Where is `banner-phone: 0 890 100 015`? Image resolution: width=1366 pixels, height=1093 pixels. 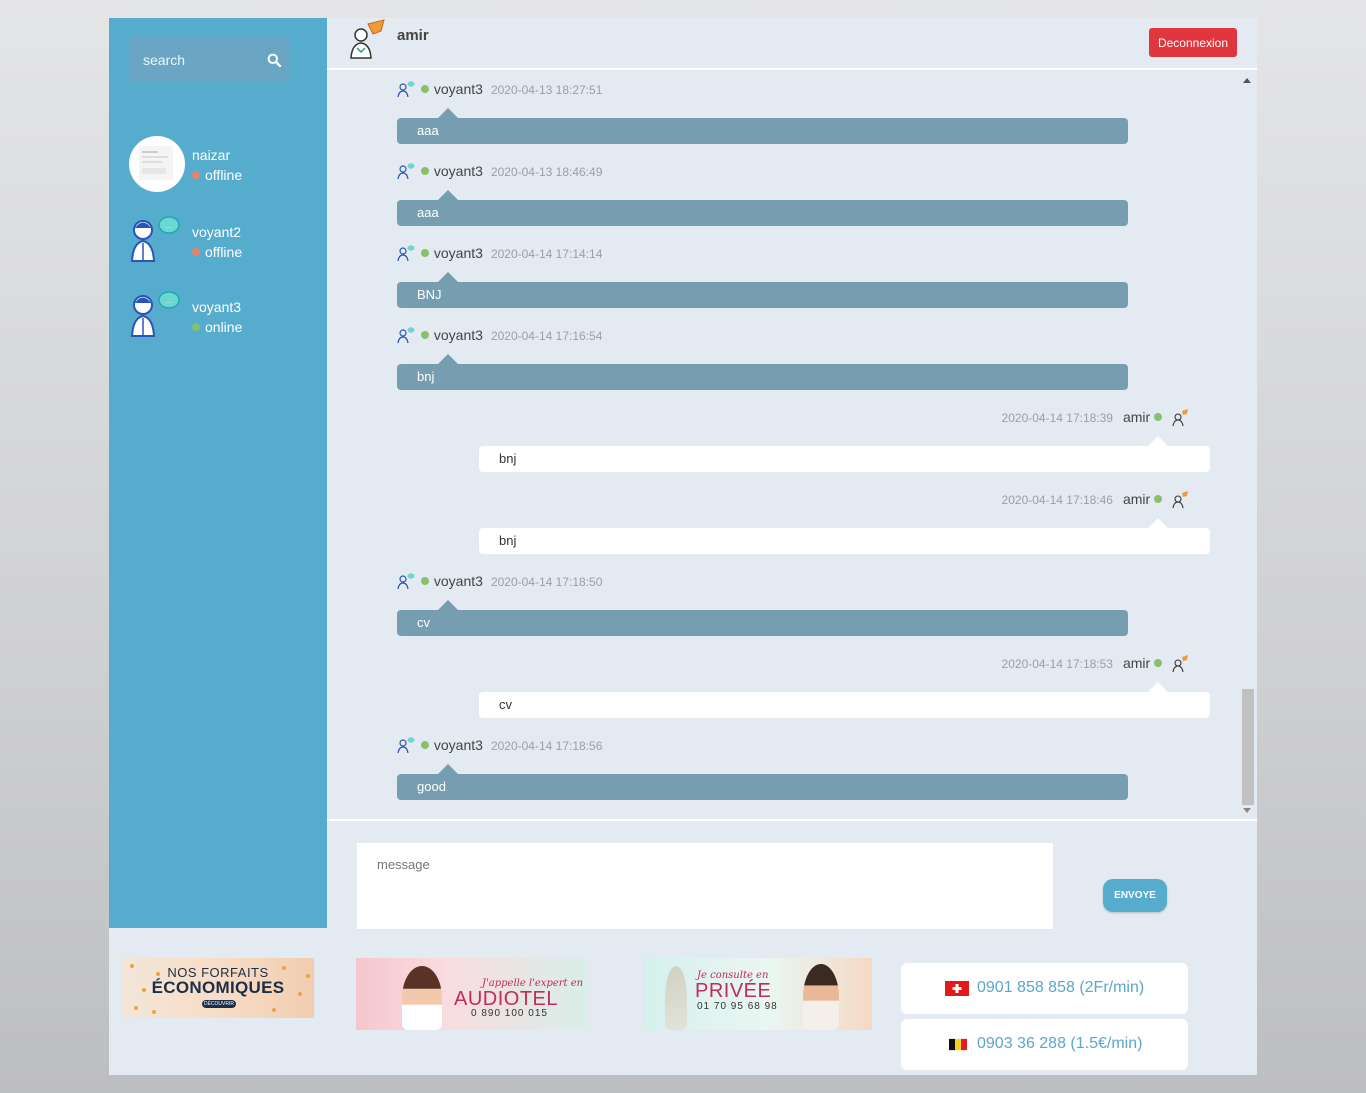
banner-phone: 0 890 100 015 is located at coordinates (509, 1013).